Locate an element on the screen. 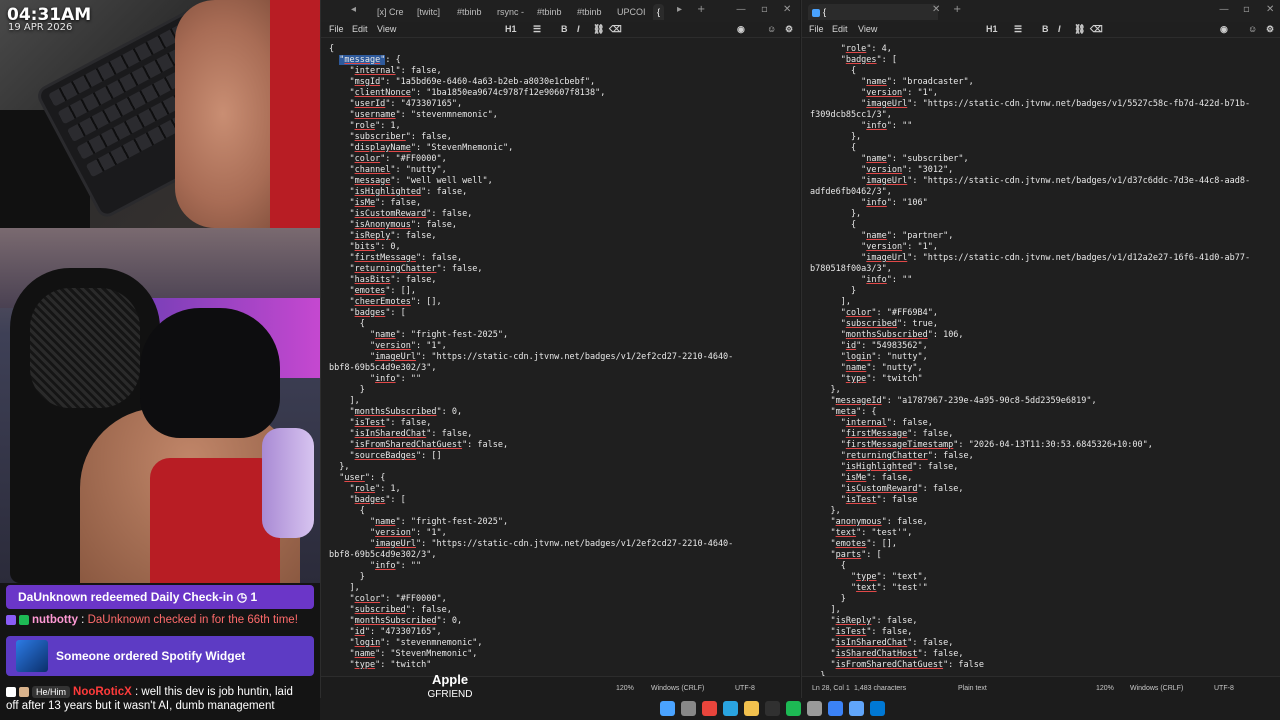  play-icon: ▸ is located at coordinates (679, 9).